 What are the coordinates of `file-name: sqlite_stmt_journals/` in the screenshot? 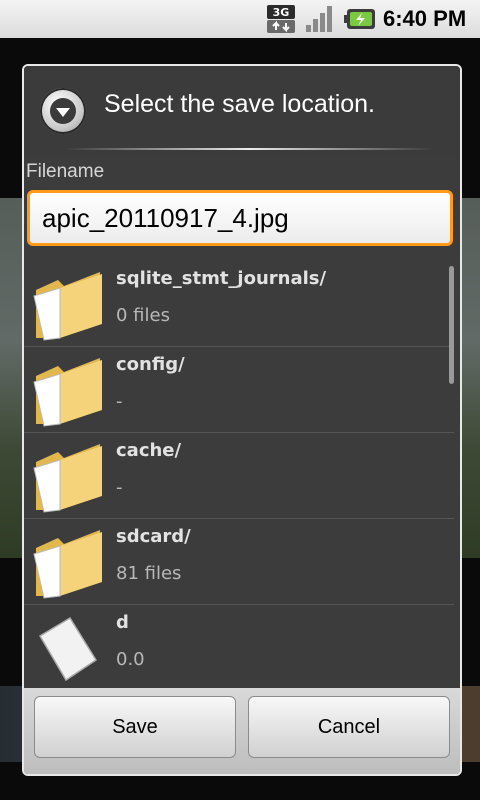 It's located at (221, 278).